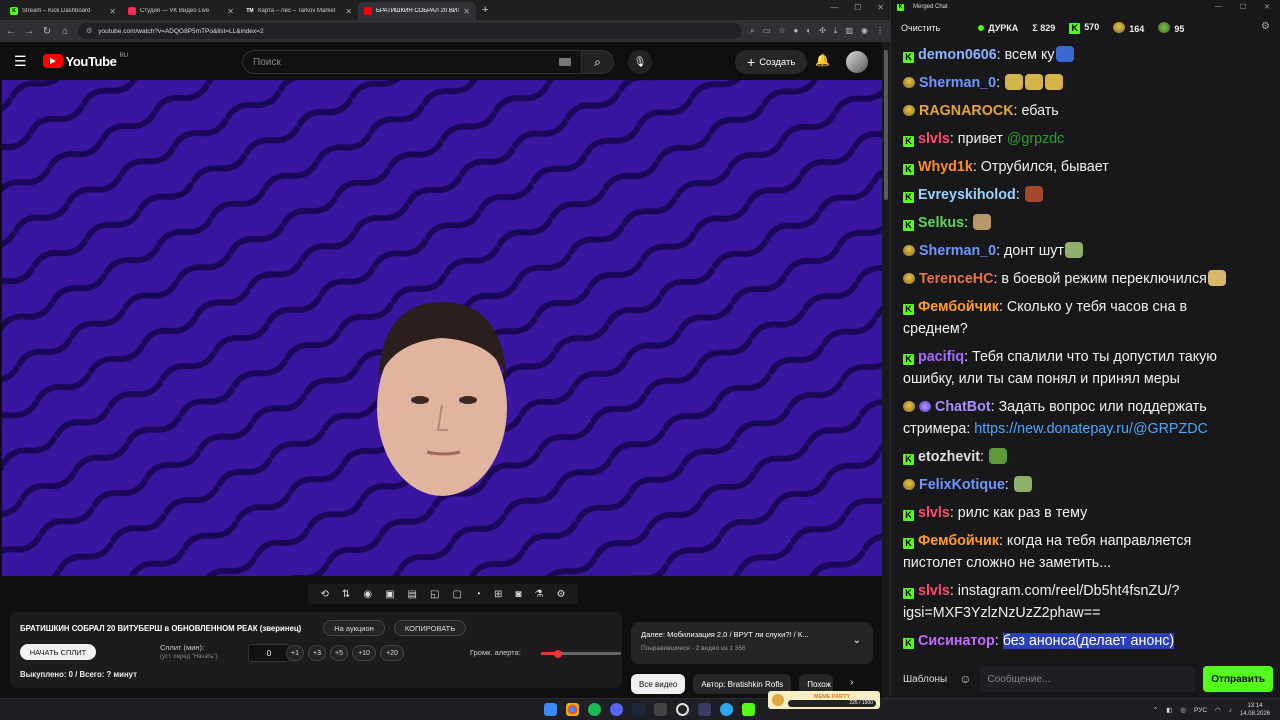 The width and height of the screenshot is (1280, 720). Describe the element at coordinates (598, 62) in the screenshot. I see `search-button: ⌕` at that location.